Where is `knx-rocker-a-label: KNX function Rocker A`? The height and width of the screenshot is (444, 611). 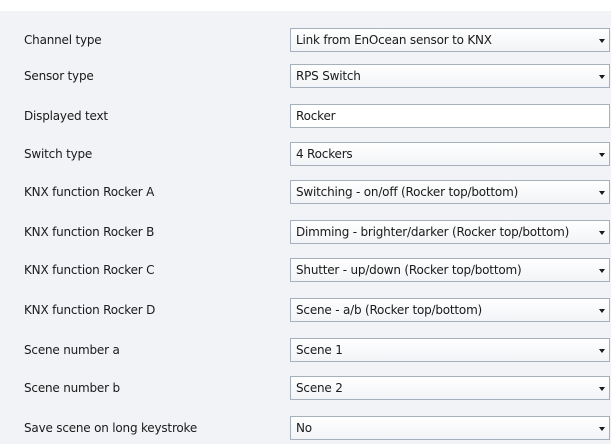 knx-rocker-a-label: KNX function Rocker A is located at coordinates (89, 192).